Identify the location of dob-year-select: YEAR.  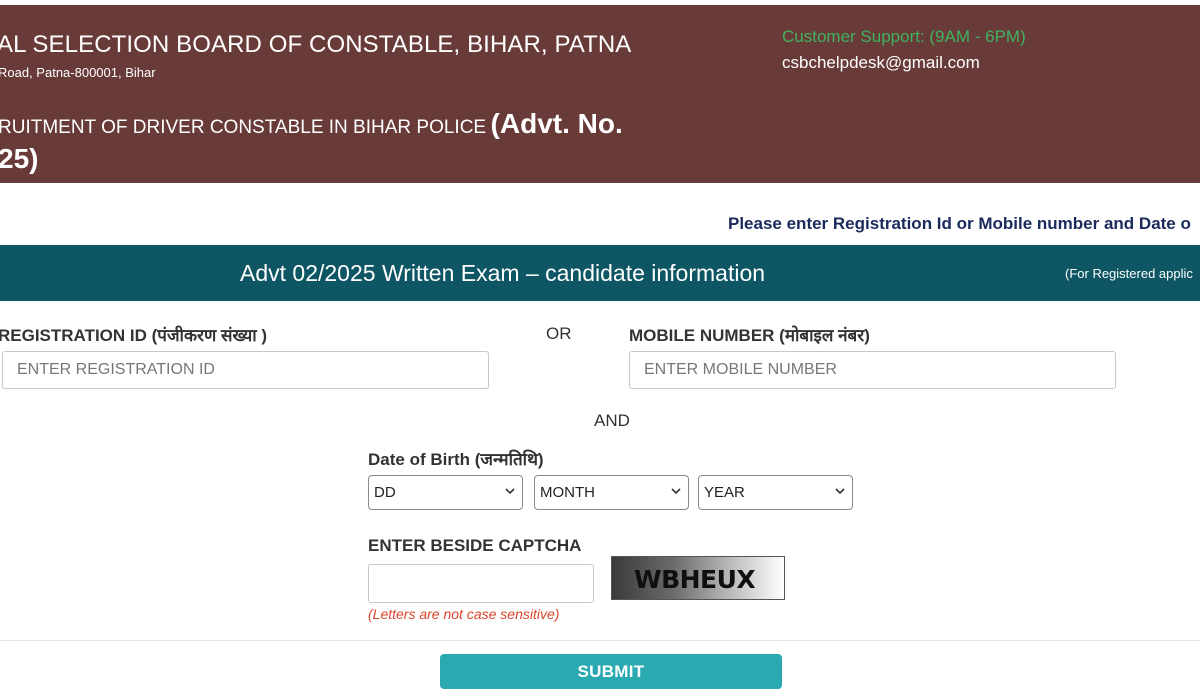
(775, 492).